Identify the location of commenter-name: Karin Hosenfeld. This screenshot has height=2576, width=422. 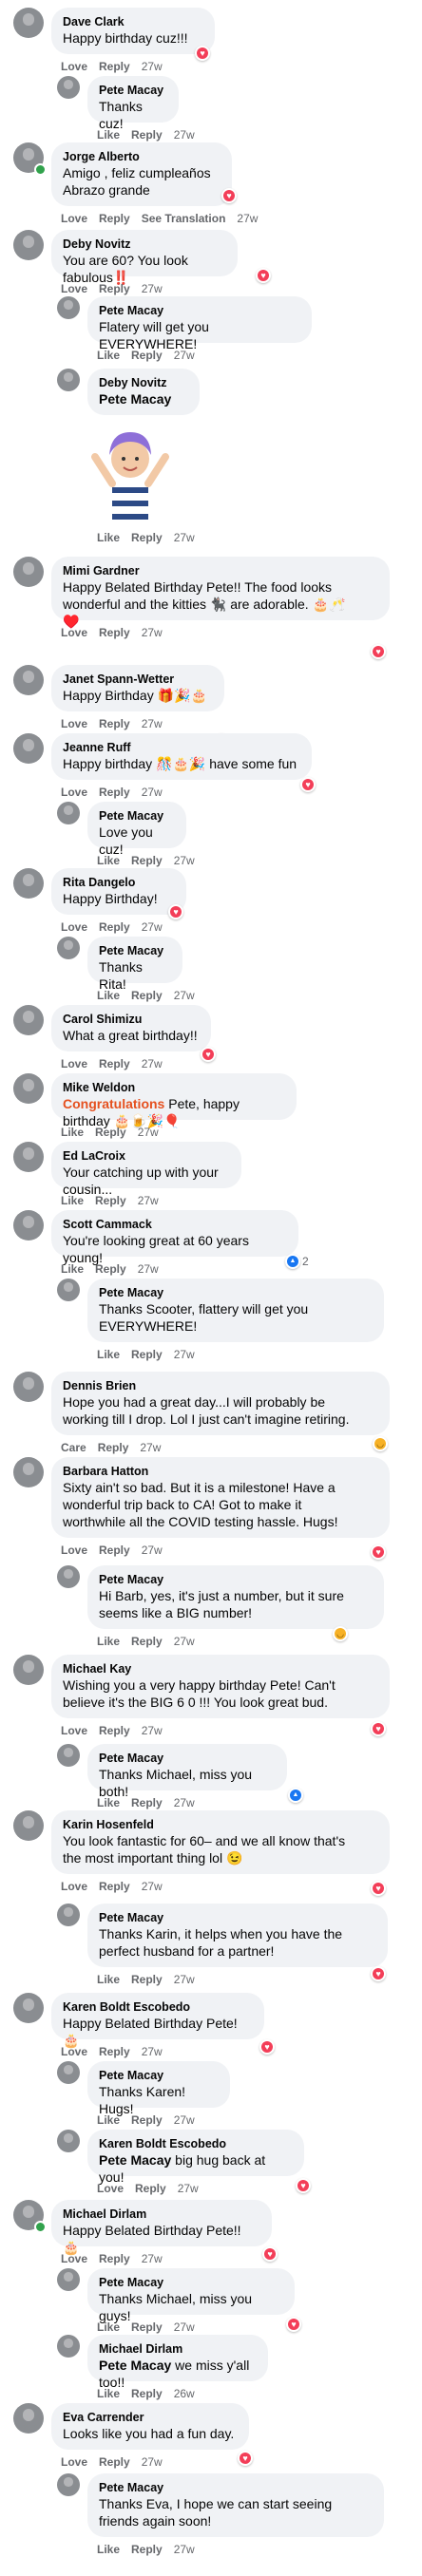
(220, 1824).